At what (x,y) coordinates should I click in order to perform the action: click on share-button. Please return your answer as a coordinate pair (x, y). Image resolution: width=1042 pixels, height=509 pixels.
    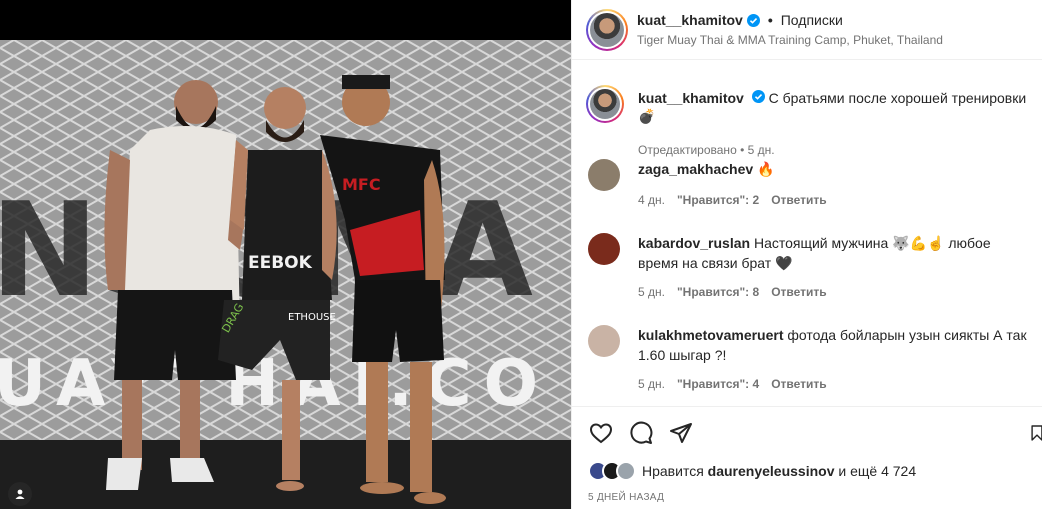
    Looking at the image, I should click on (681, 433).